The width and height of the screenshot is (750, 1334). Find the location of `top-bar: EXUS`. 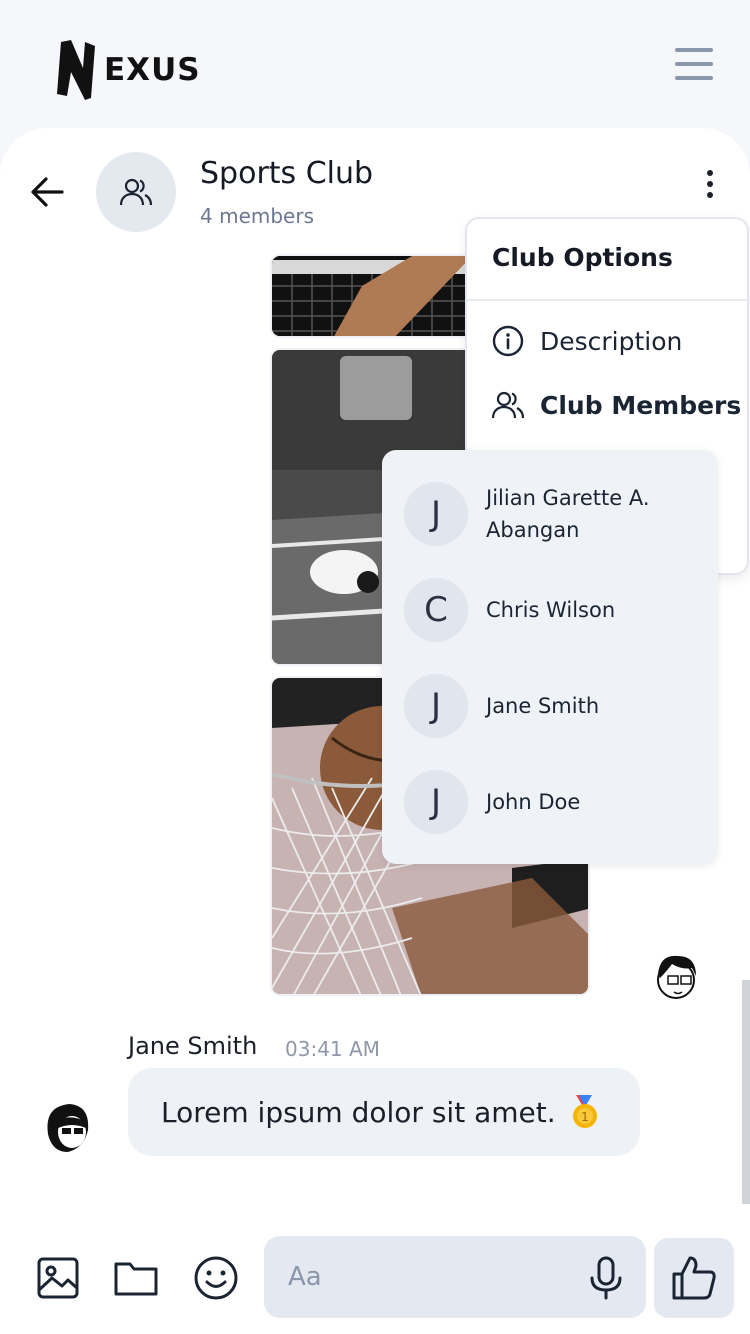

top-bar: EXUS is located at coordinates (375, 65).